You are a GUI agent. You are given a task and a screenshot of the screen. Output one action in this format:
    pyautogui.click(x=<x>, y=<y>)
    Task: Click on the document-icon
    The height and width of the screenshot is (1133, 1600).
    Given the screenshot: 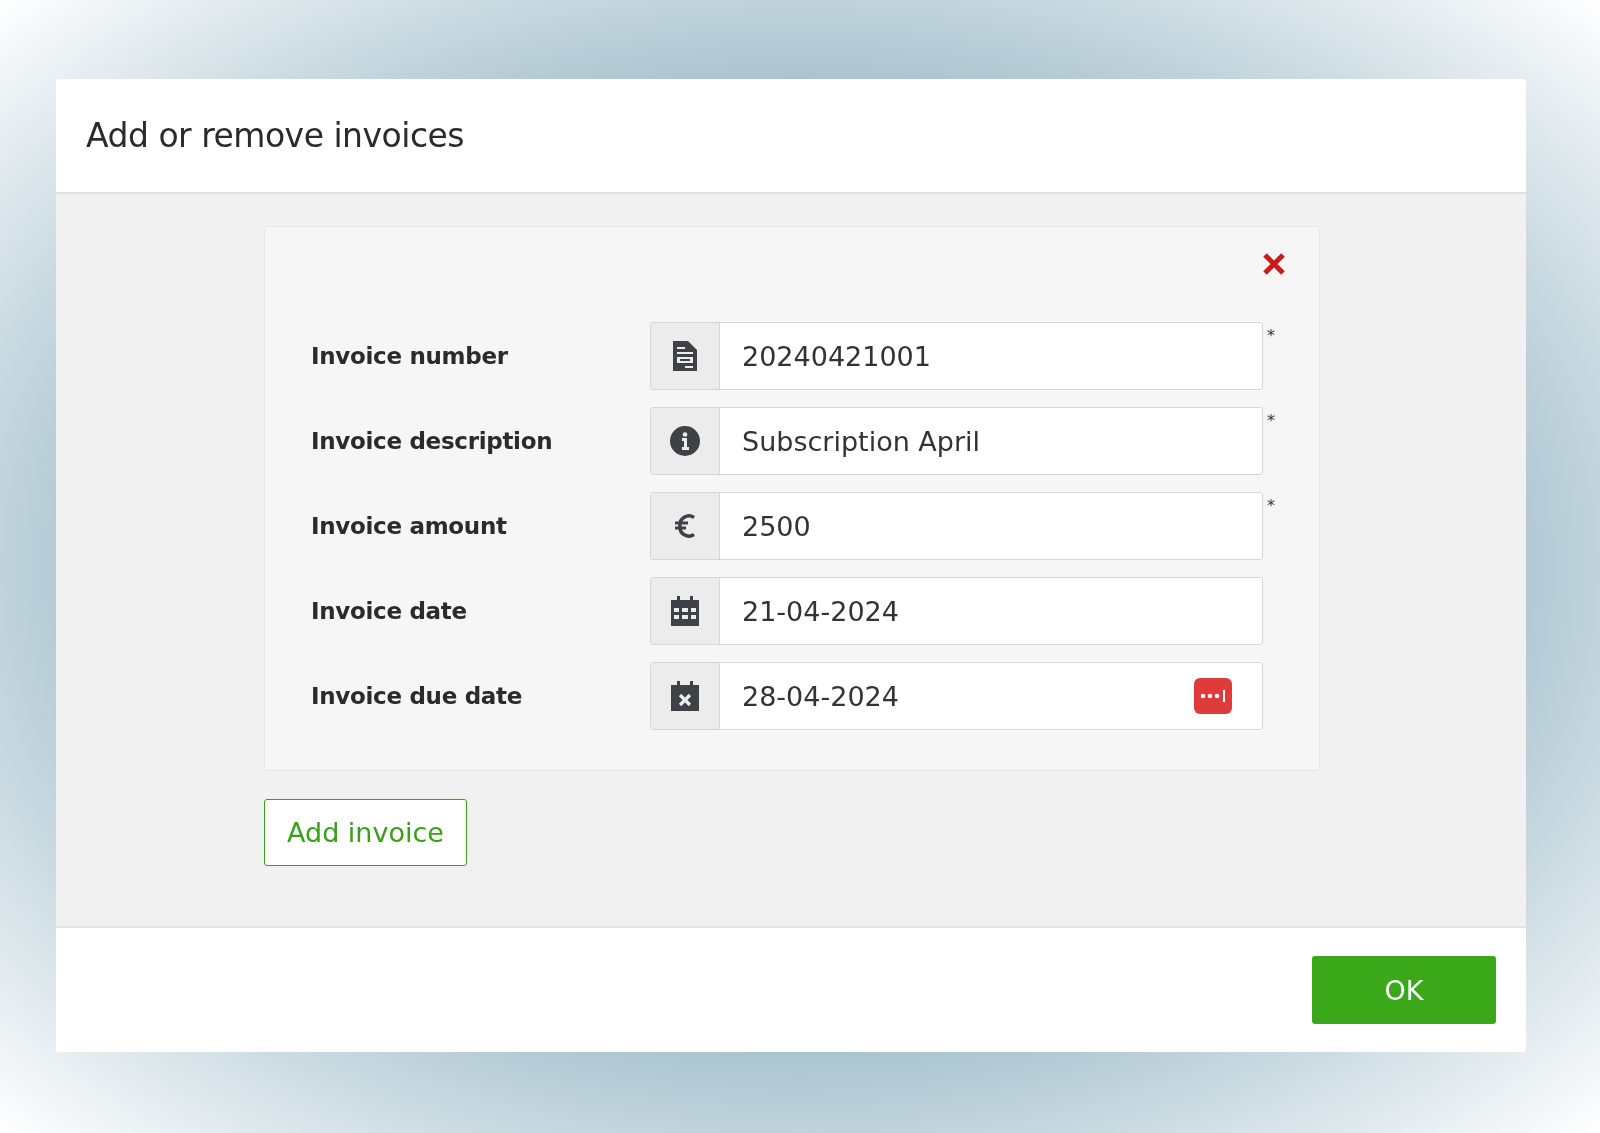 What is the action you would take?
    pyautogui.click(x=685, y=356)
    